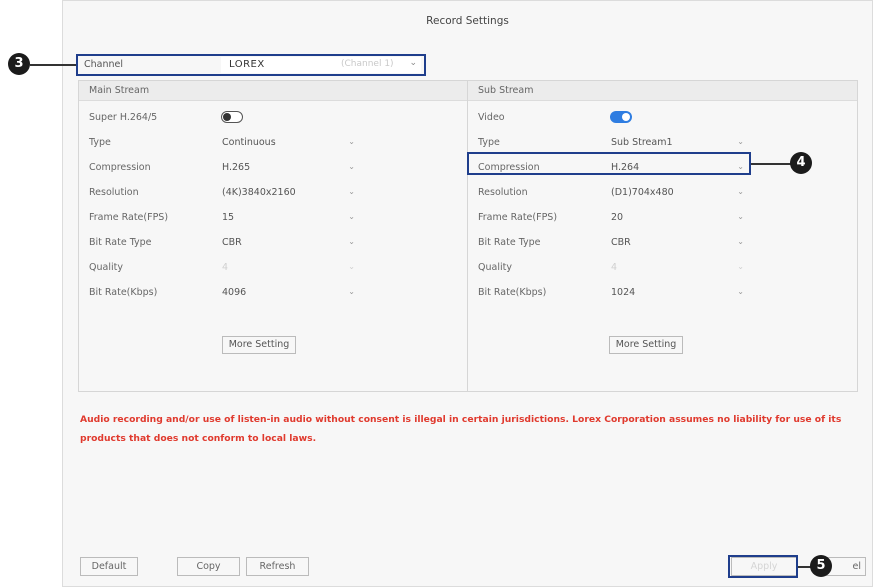  Describe the element at coordinates (289, 168) in the screenshot. I see `main-stream-select: H.265 ⌄` at that location.